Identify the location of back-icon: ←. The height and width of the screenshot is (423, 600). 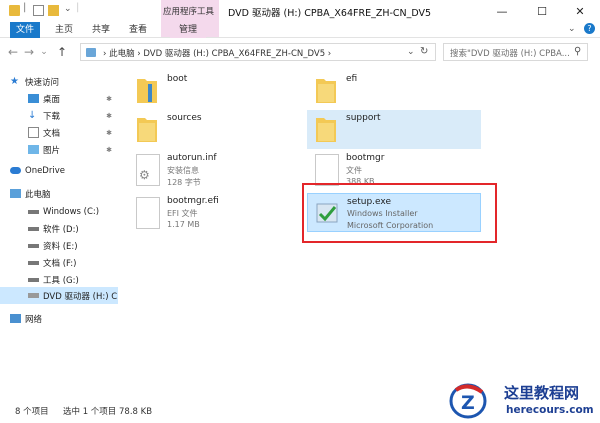
(13, 52).